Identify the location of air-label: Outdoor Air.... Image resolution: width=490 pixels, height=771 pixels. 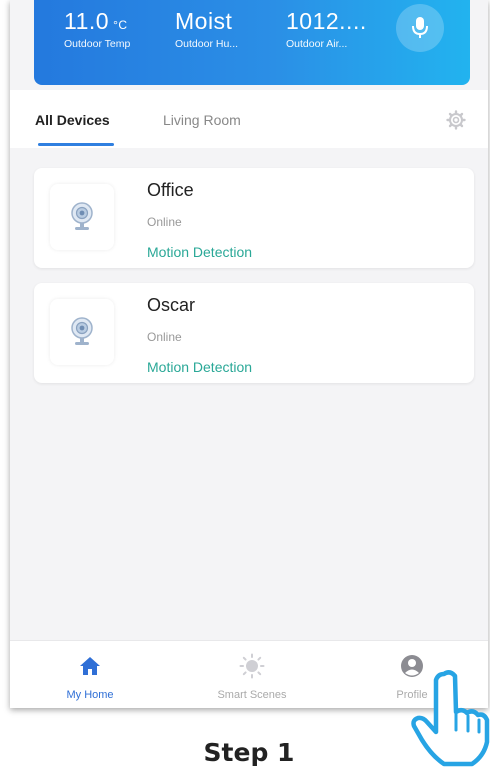
(317, 44).